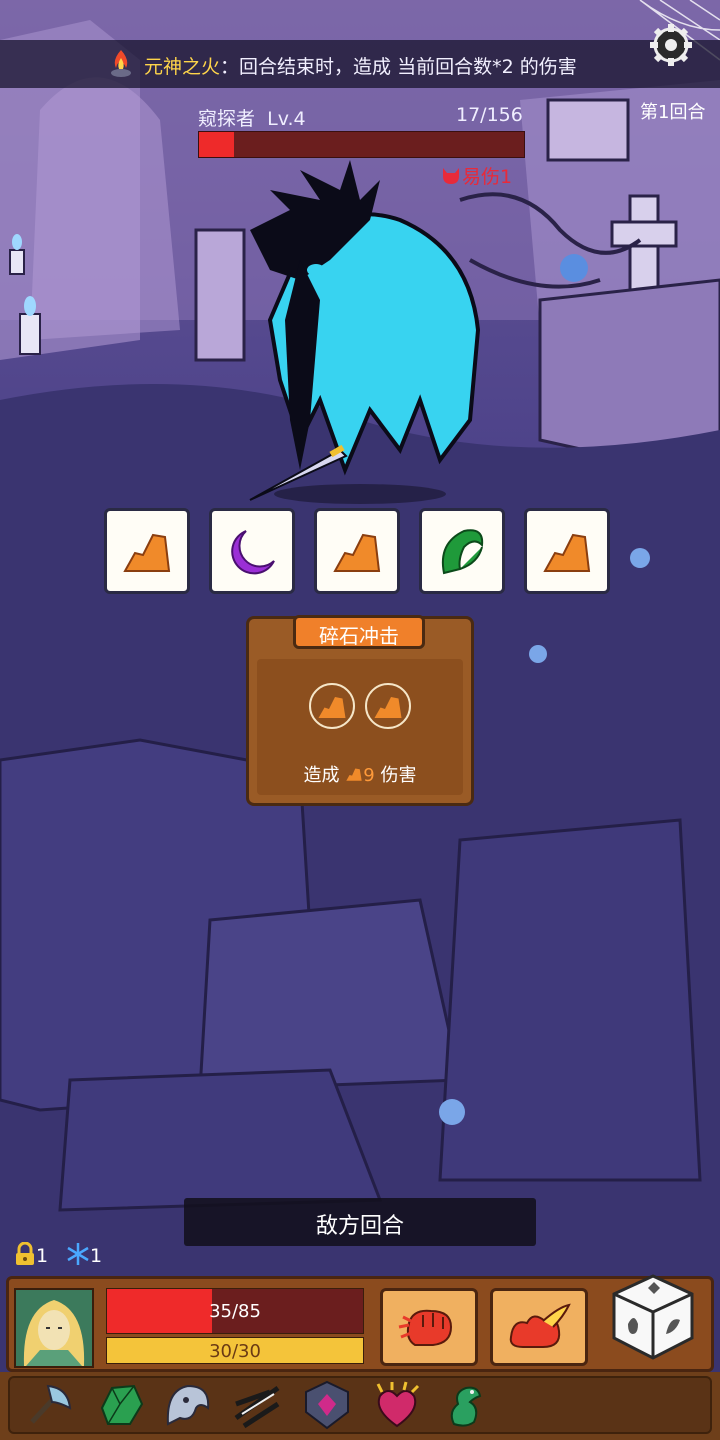 This screenshot has width=720, height=1440. Describe the element at coordinates (42, 1256) in the screenshot. I see `lock-count: 1` at that location.